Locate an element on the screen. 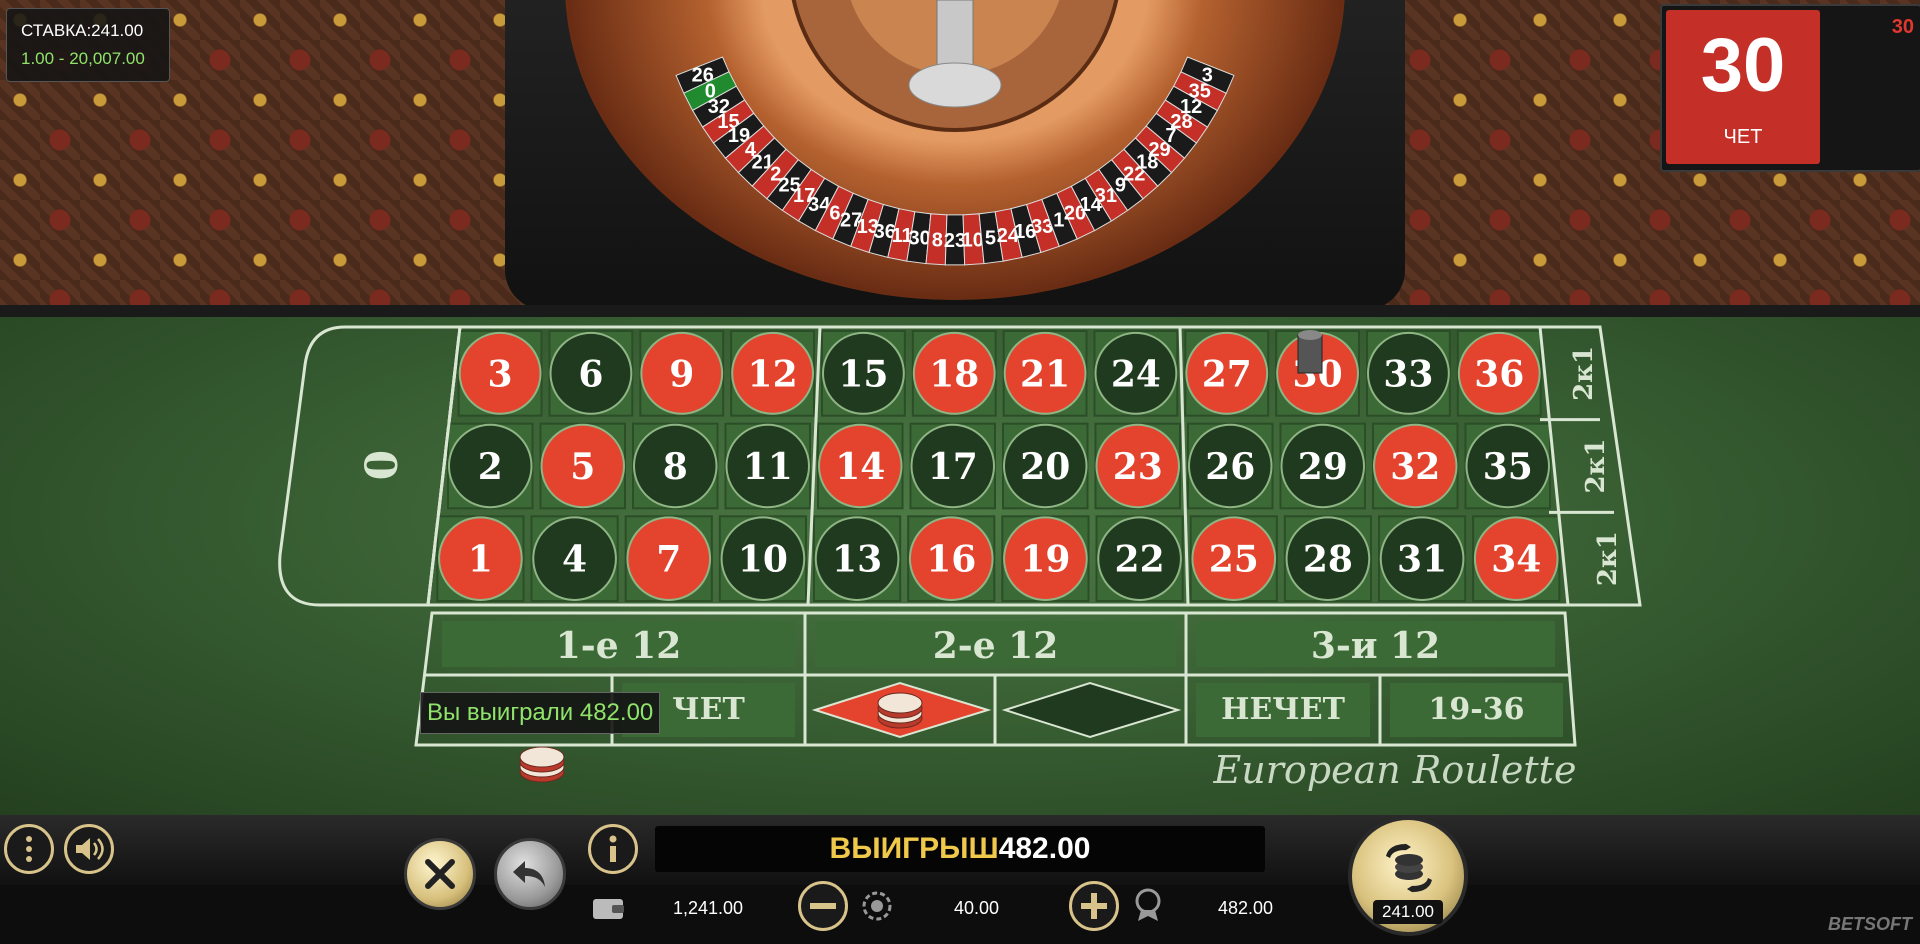 The width and height of the screenshot is (1920, 944). number-cell-35: 35 is located at coordinates (1507, 466).